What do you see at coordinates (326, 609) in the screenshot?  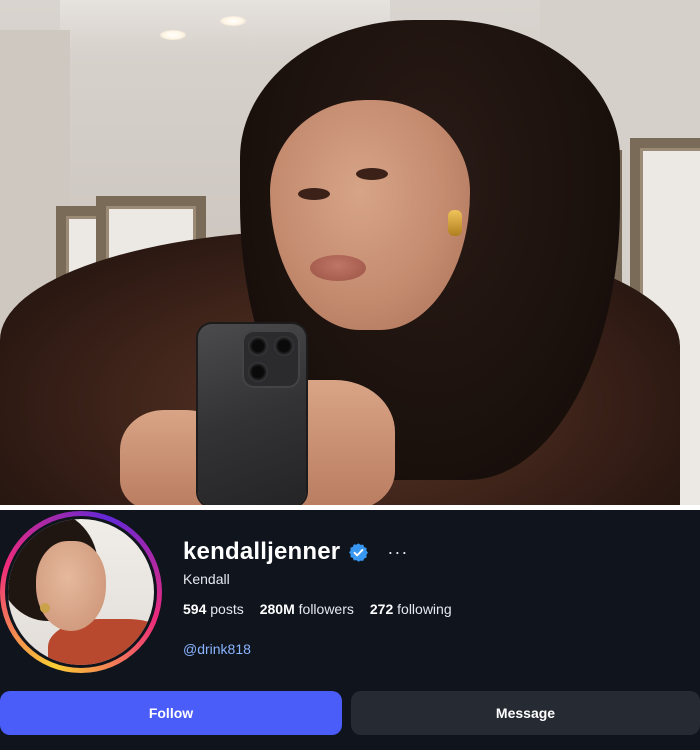 I see `followers-label: followers` at bounding box center [326, 609].